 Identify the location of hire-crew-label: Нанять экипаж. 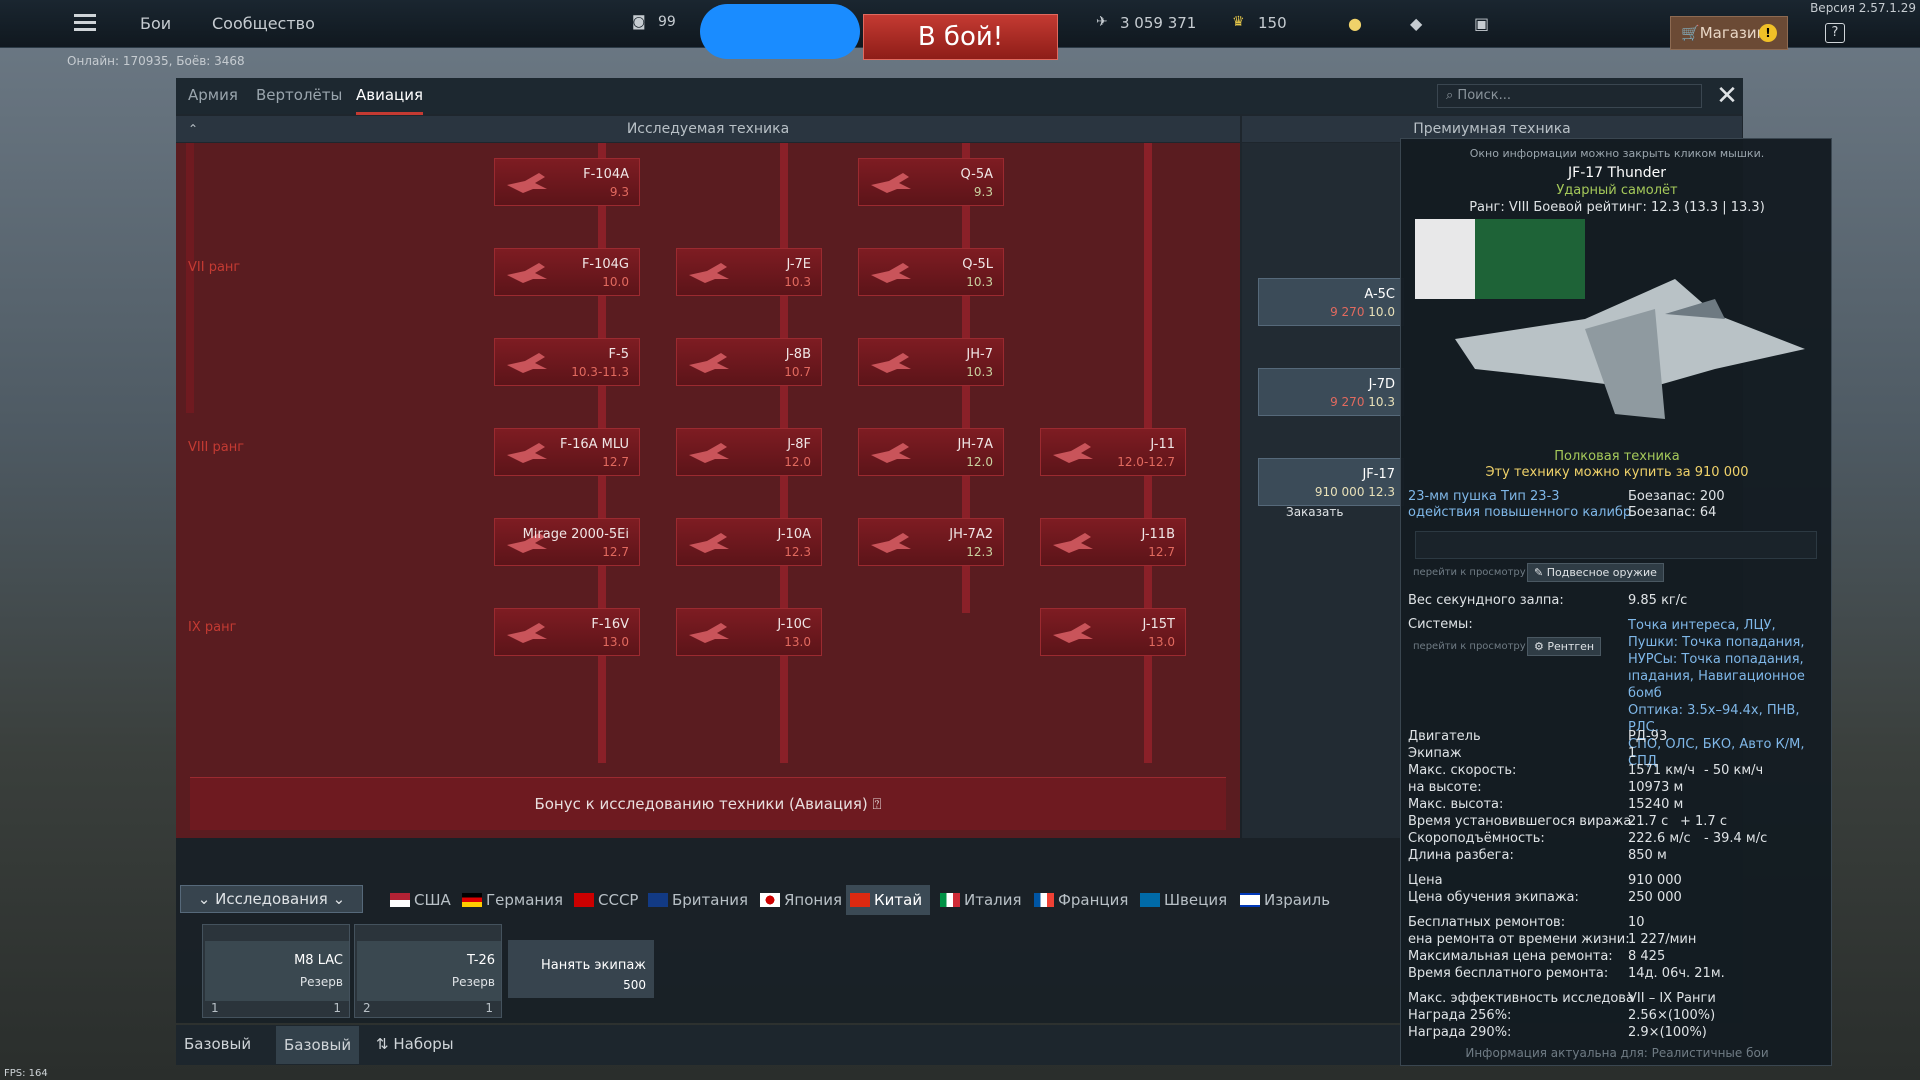
(593, 965).